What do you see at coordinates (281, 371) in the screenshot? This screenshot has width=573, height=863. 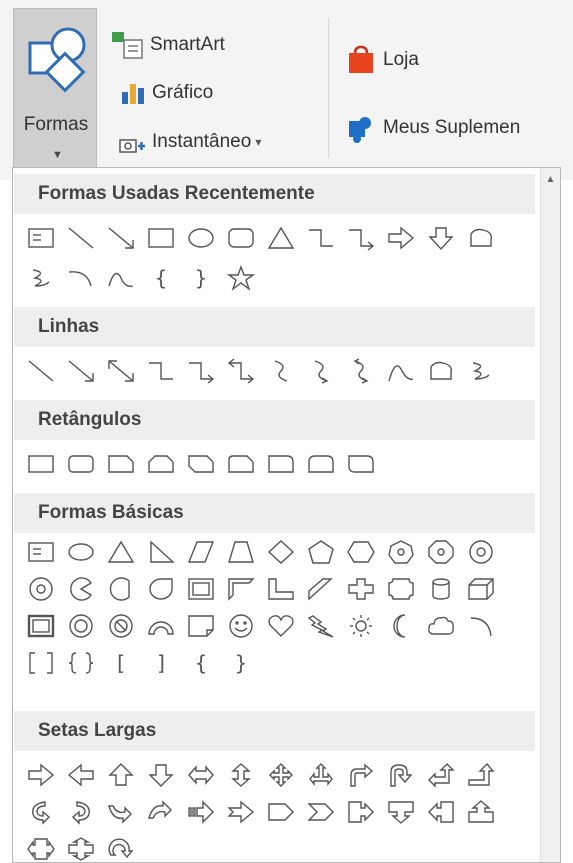 I see `curved-connector-shape-icon` at bounding box center [281, 371].